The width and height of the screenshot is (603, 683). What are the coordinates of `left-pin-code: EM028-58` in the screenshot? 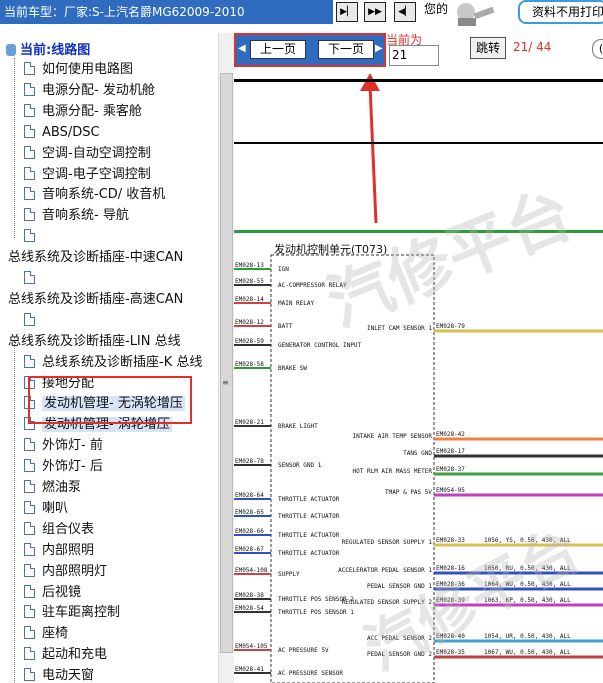 It's located at (249, 364).